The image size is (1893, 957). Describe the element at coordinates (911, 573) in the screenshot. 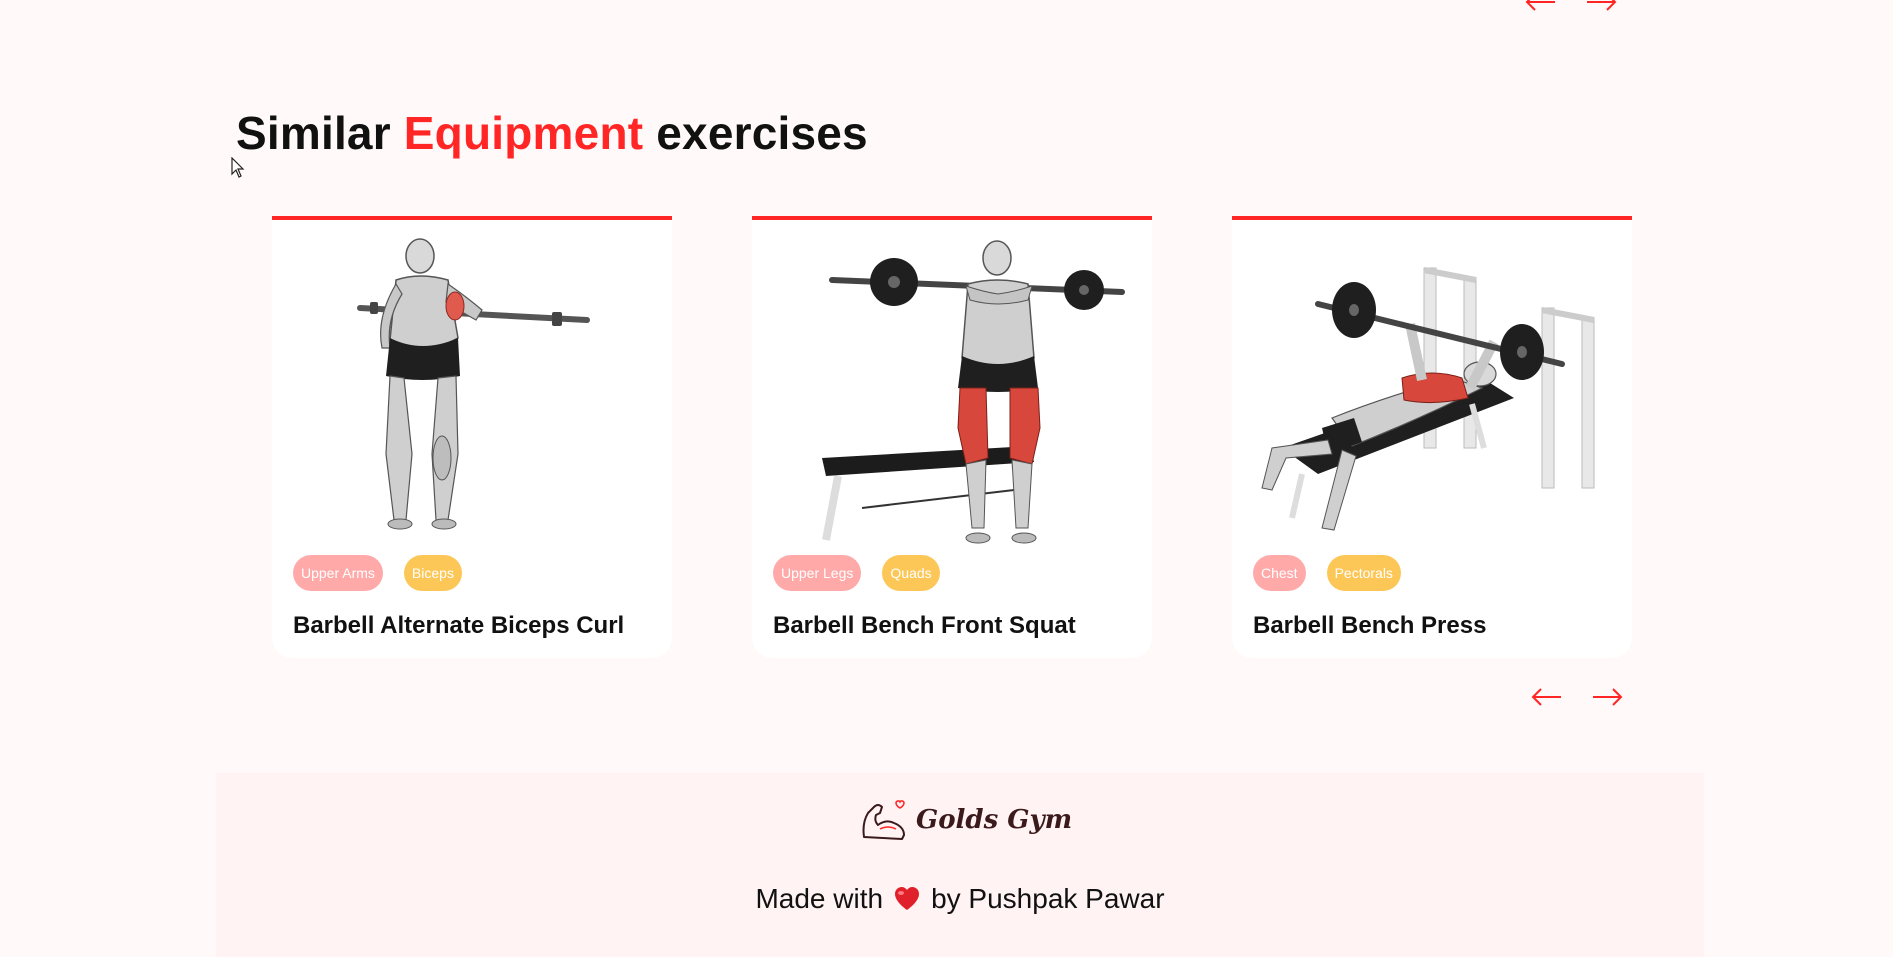

I see `target-muscle-tag: Quads` at that location.